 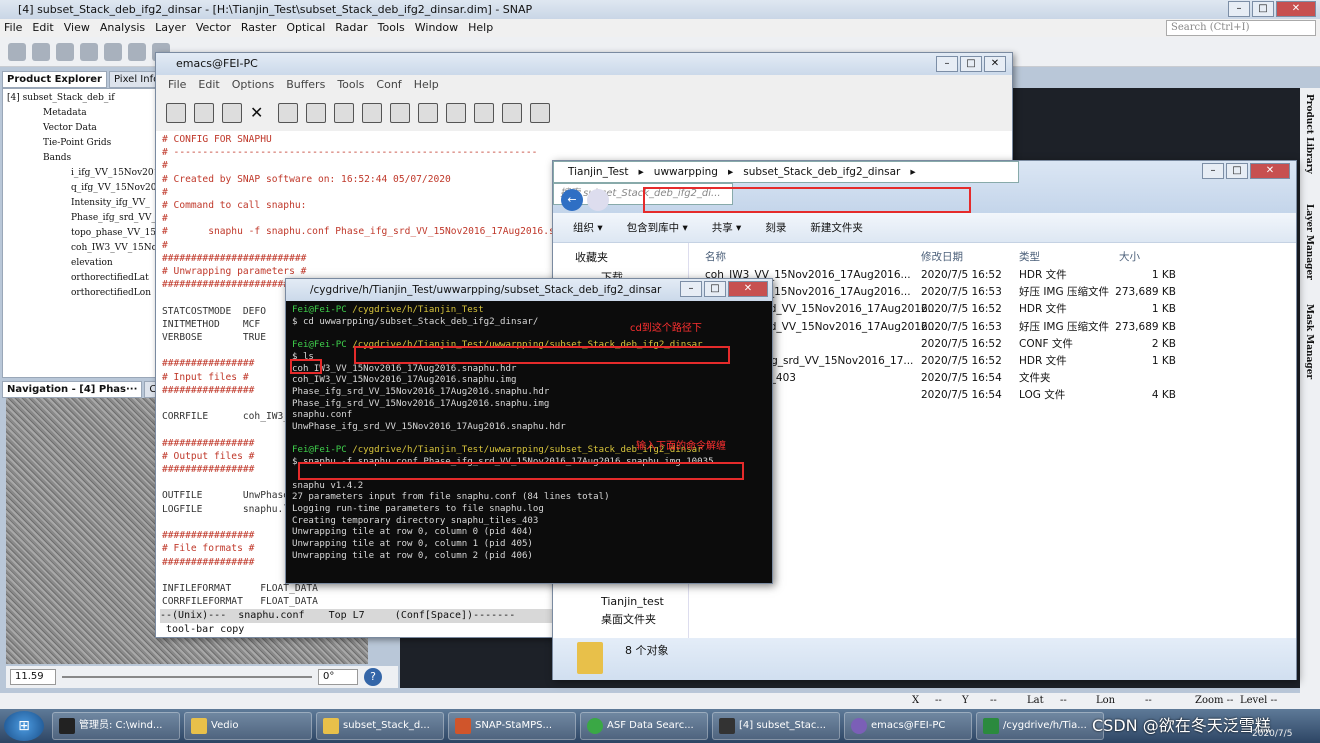 What do you see at coordinates (1309, 341) in the screenshot?
I see `tab-mask-manager: Mask Manager` at bounding box center [1309, 341].